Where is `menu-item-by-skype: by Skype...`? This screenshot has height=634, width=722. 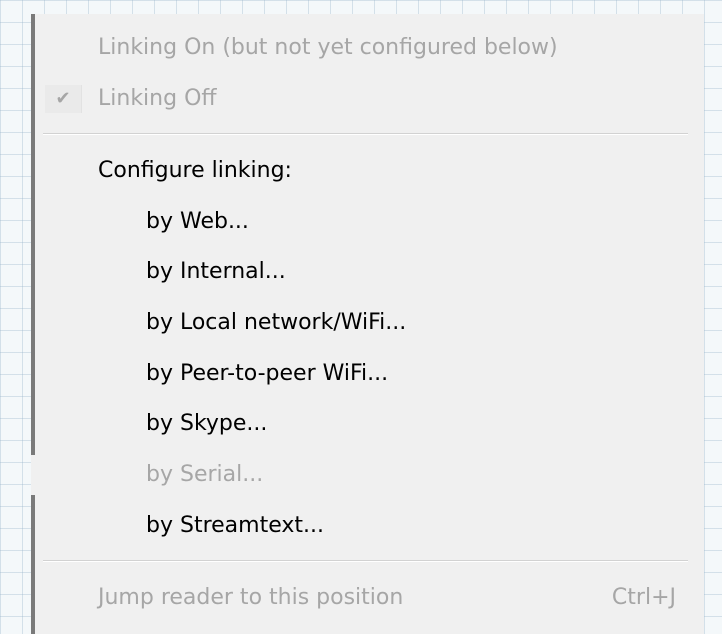 menu-item-by-skype: by Skype... is located at coordinates (369, 424).